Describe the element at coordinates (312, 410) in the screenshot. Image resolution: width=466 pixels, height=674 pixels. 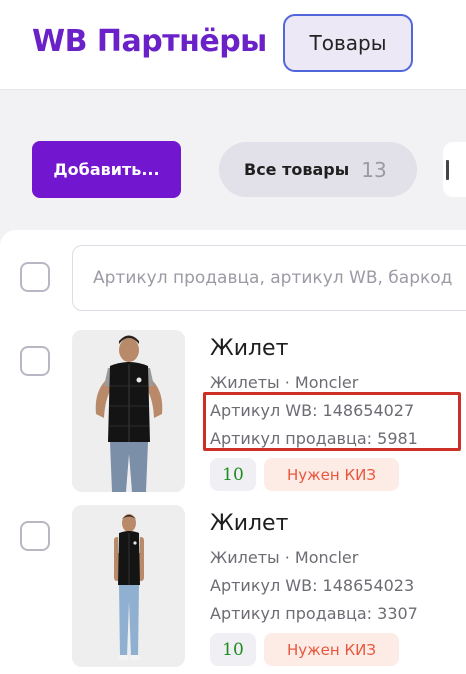
I see `product-wb-article: Артикул WB: 148654027` at that location.